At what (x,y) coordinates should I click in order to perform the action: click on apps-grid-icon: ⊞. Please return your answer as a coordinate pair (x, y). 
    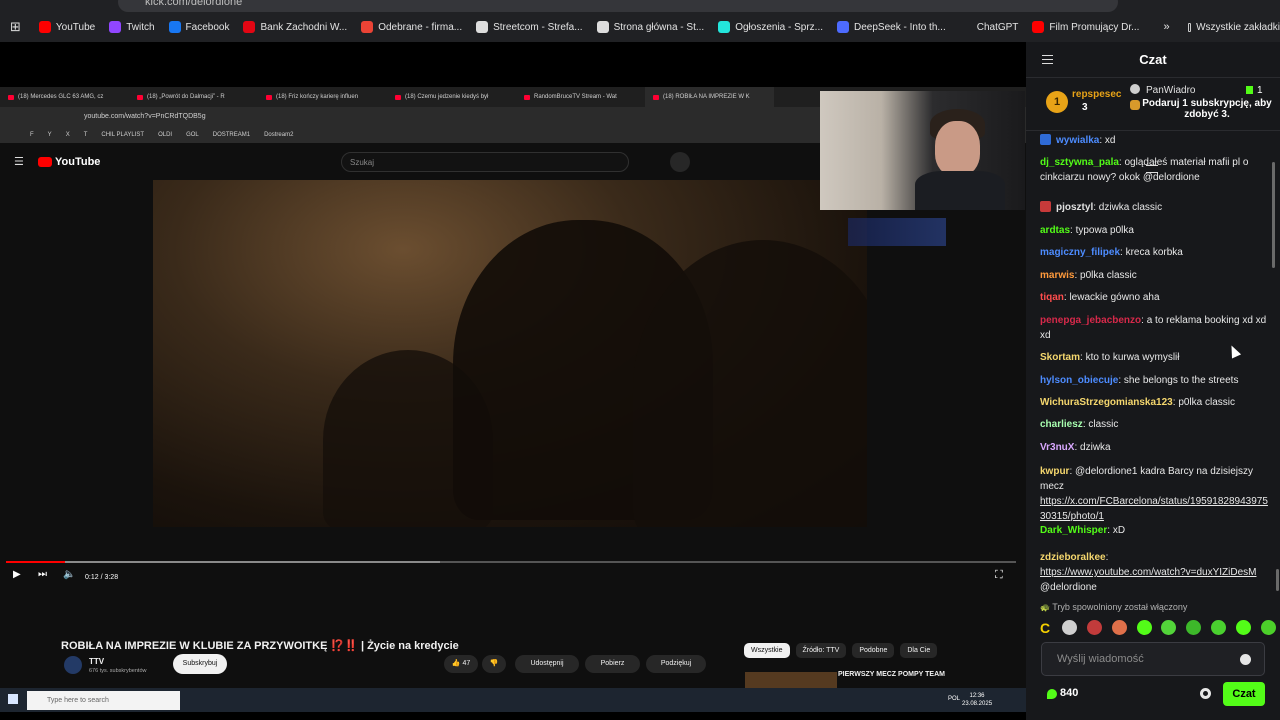
    Looking at the image, I should click on (15, 27).